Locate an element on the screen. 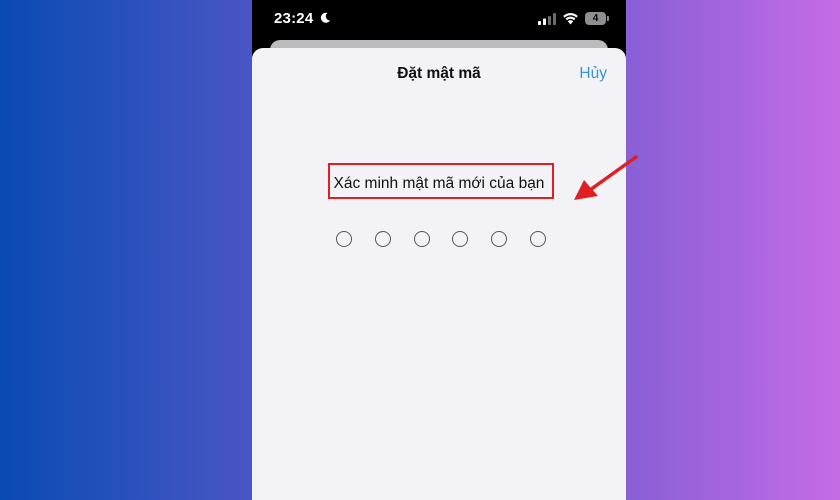 This screenshot has height=500, width=840. status-time: 23:24 is located at coordinates (294, 18).